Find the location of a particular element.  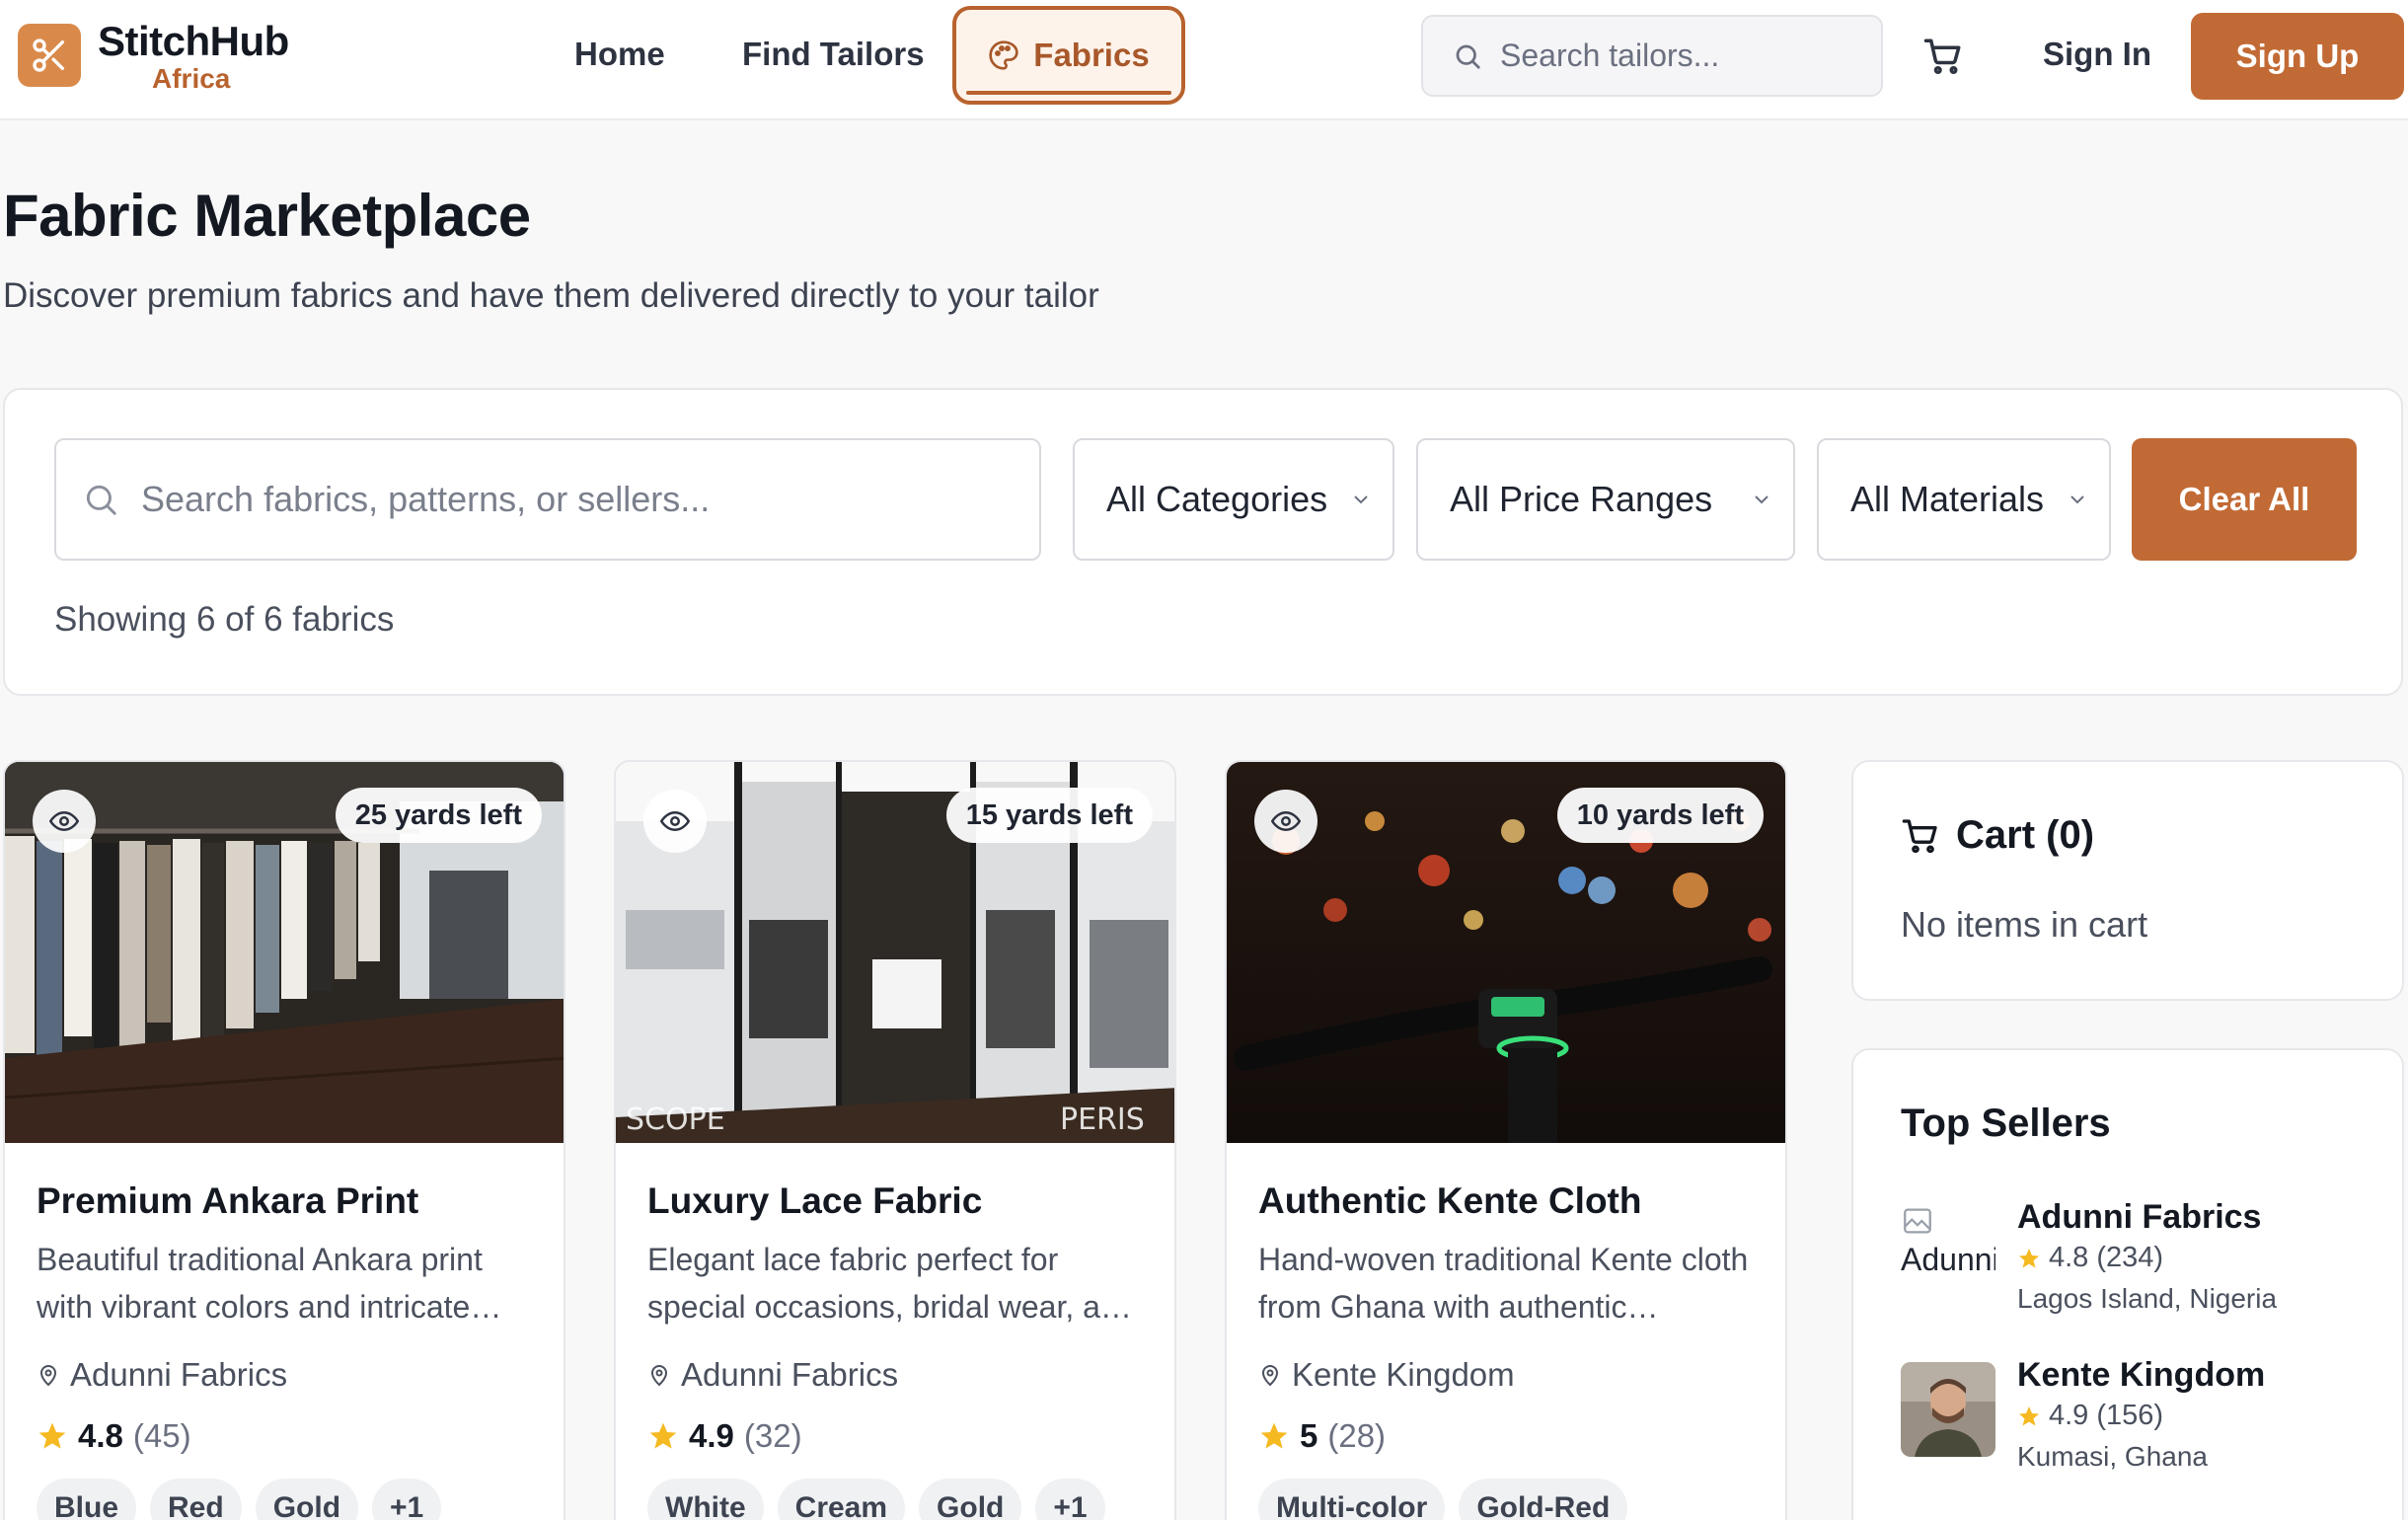

cart-panel: Cart (0) No items in cart is located at coordinates (2128, 880).